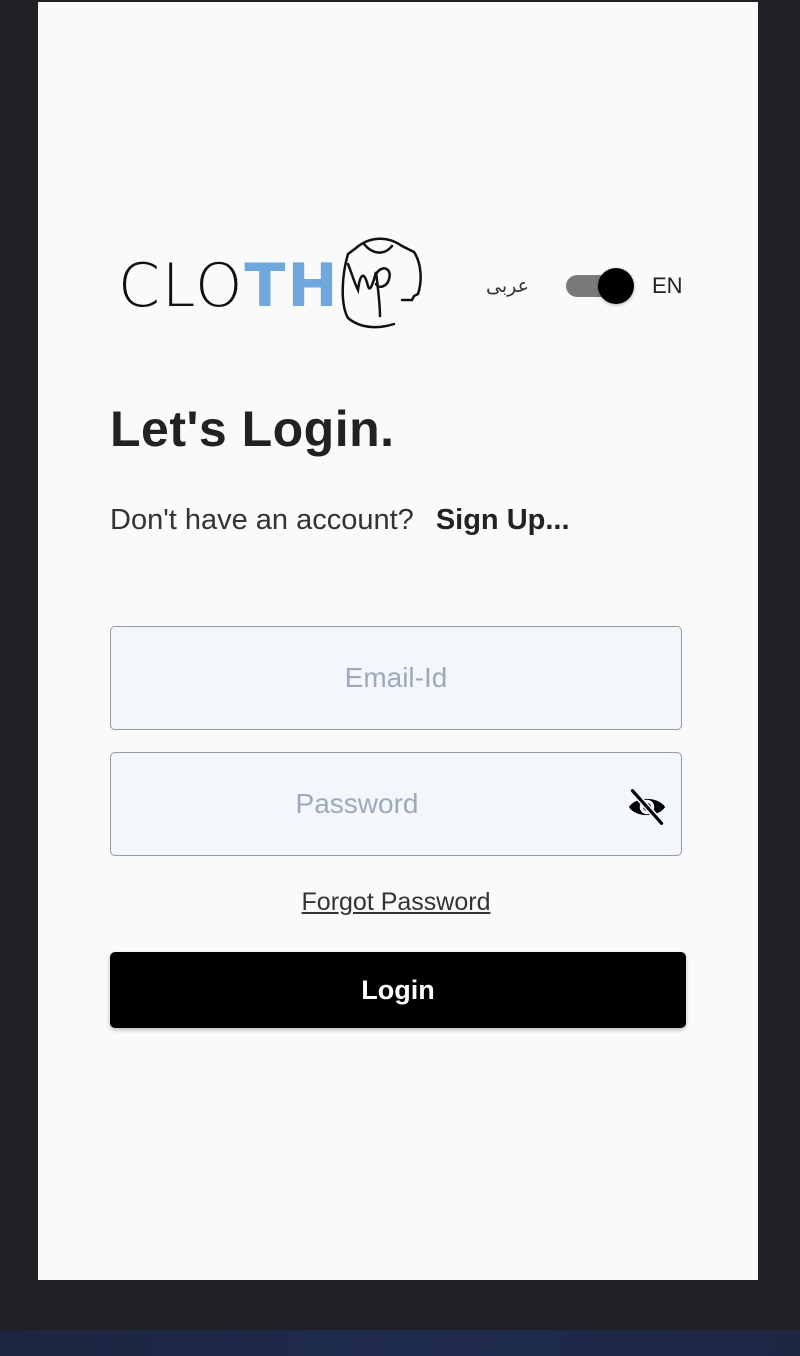 The height and width of the screenshot is (1356, 800). I want to click on forgot-password-link: Forgot Password, so click(396, 902).